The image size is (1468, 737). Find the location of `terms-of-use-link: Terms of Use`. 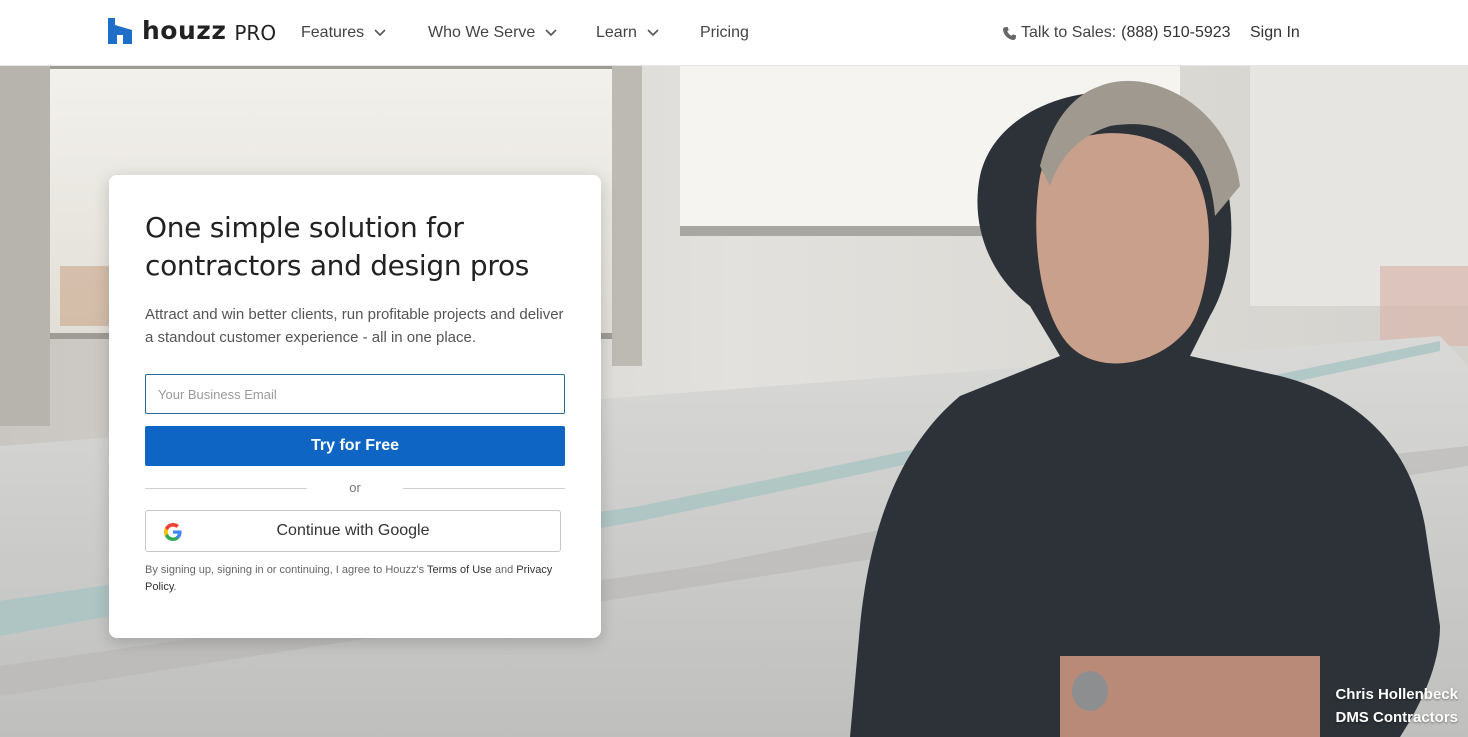

terms-of-use-link: Terms of Use is located at coordinates (459, 570).